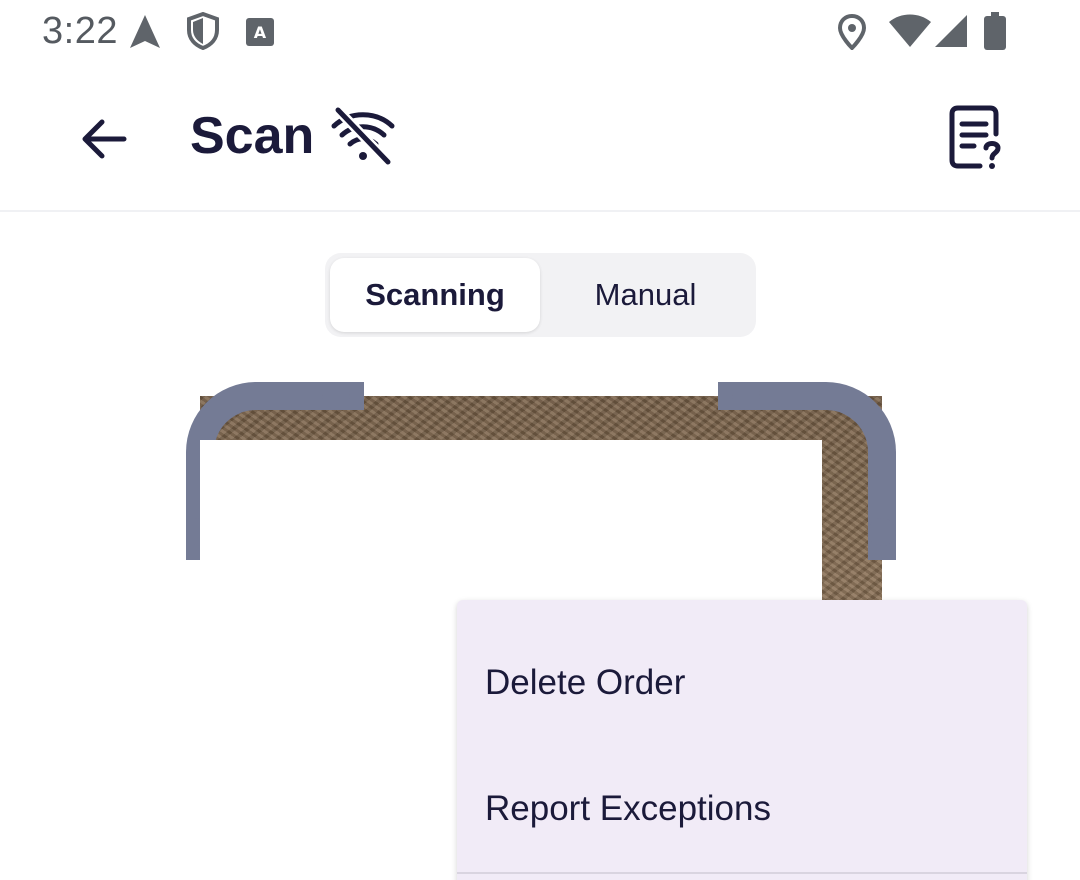  I want to click on help-document-button, so click(976, 138).